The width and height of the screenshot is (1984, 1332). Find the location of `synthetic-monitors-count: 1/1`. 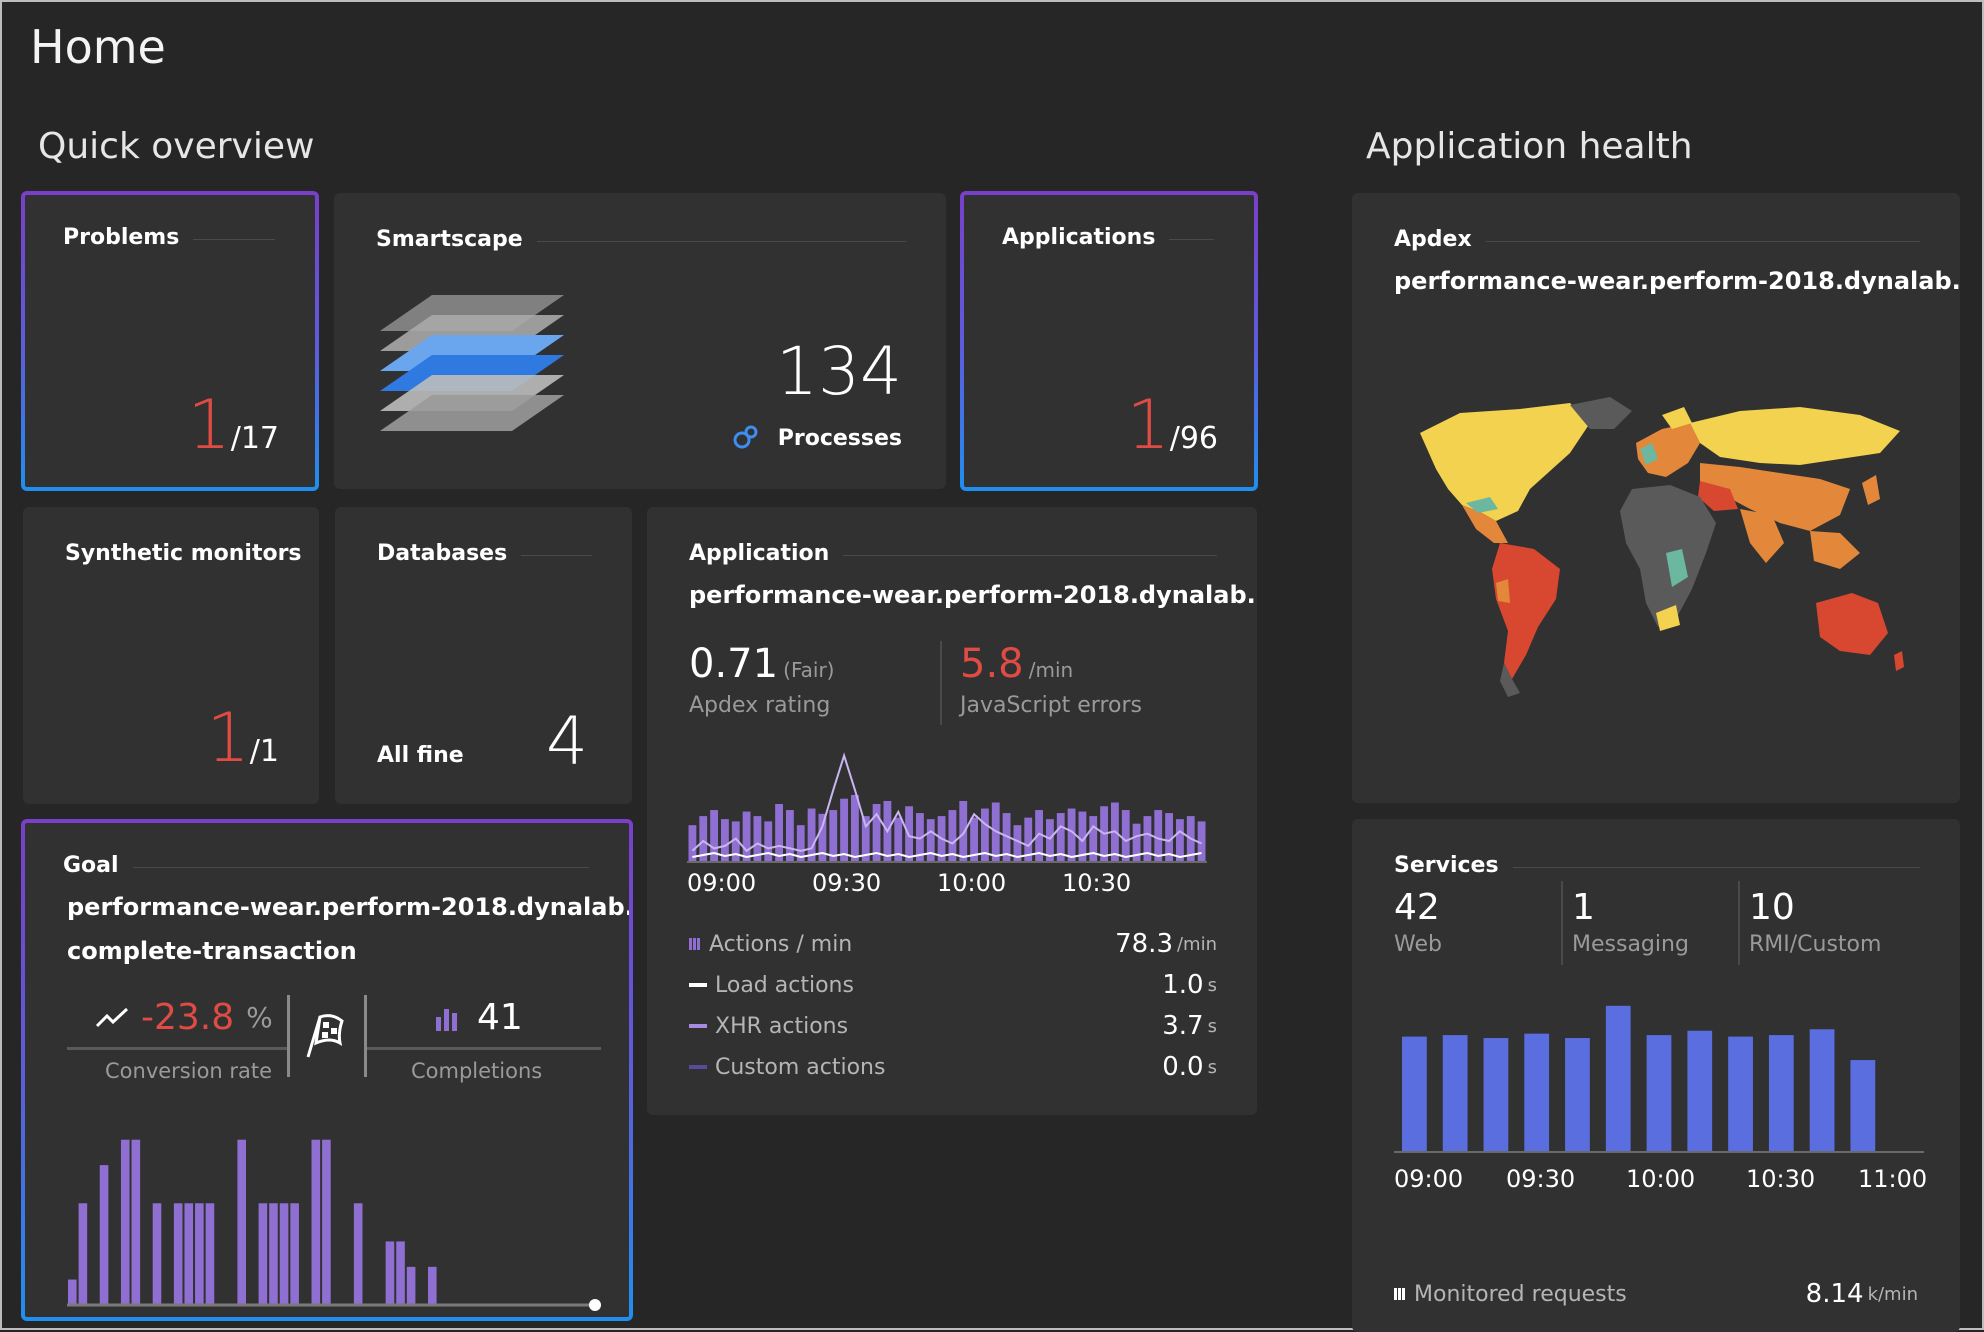

synthetic-monitors-count: 1/1 is located at coordinates (243, 738).